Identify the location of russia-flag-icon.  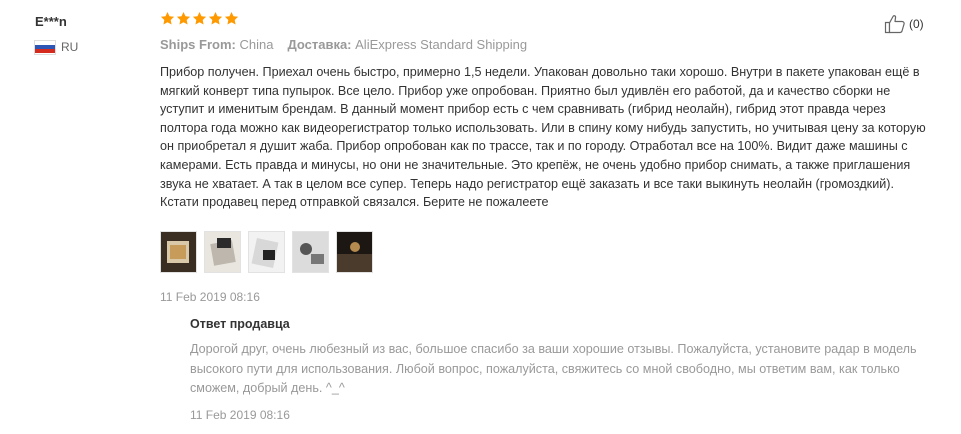
(45, 47).